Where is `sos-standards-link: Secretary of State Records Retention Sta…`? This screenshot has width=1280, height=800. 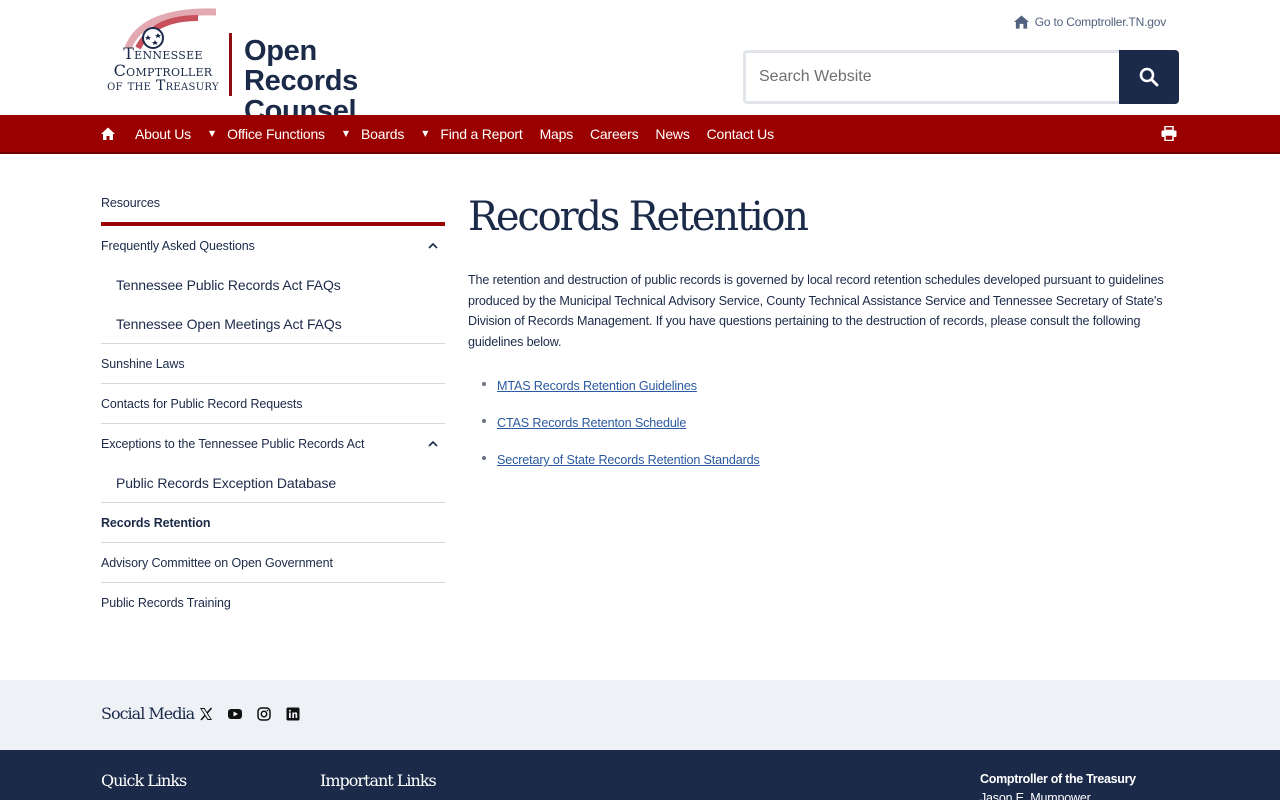
sos-standards-link: Secretary of State Records Retention Sta… is located at coordinates (628, 460).